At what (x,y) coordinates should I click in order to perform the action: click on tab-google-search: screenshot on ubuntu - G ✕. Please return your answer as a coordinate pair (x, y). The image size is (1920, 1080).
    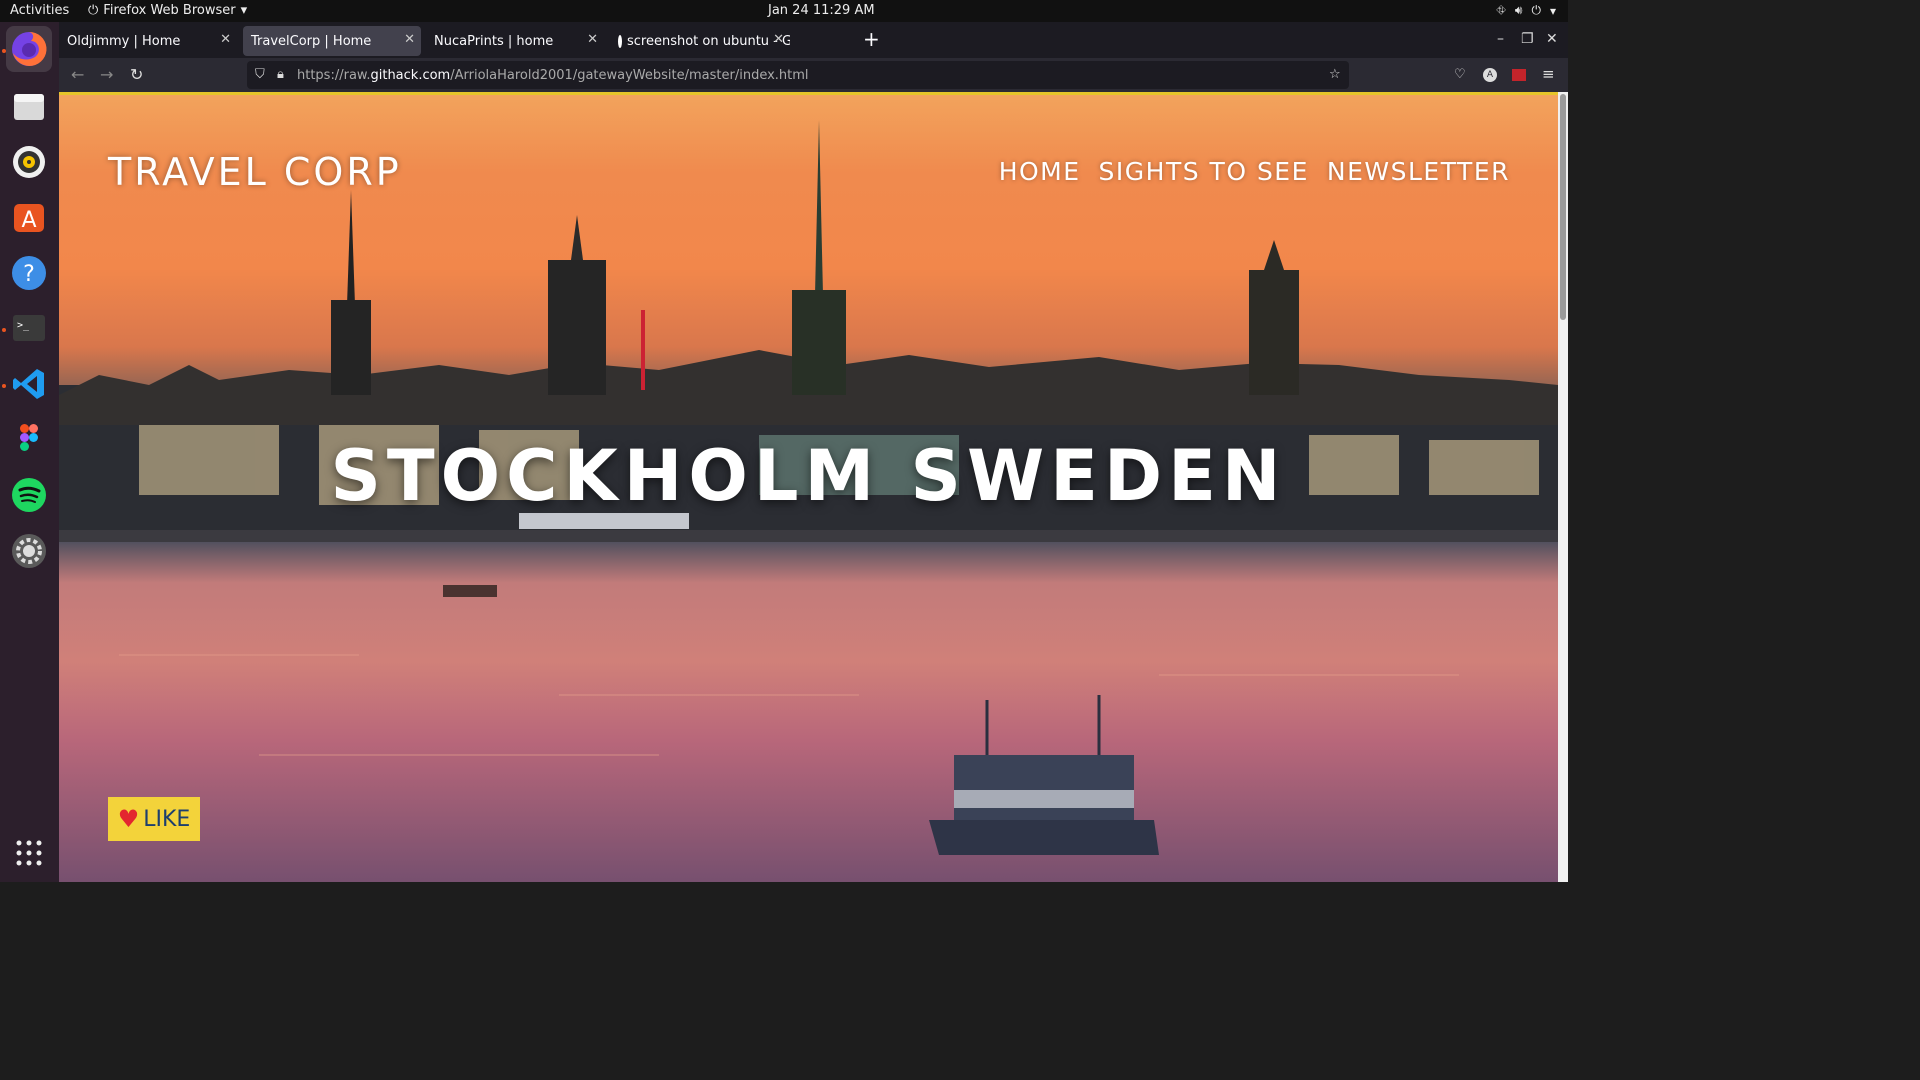
    Looking at the image, I should click on (700, 41).